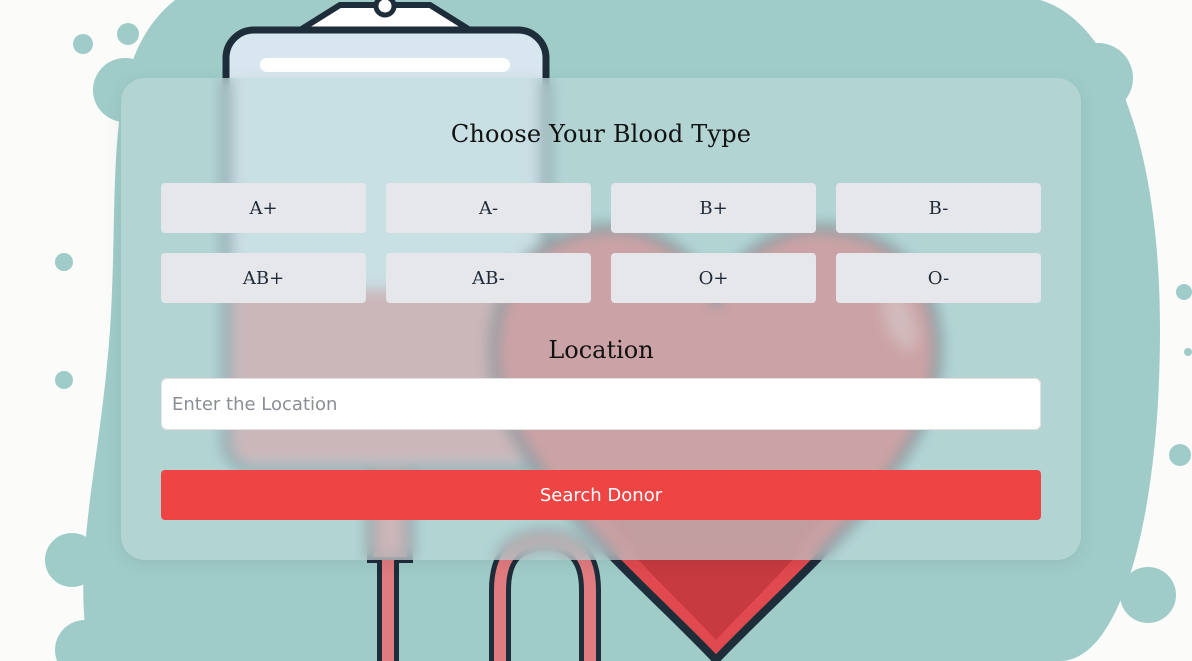 The image size is (1192, 661). I want to click on blood-type-button-b-neg: B-, so click(938, 208).